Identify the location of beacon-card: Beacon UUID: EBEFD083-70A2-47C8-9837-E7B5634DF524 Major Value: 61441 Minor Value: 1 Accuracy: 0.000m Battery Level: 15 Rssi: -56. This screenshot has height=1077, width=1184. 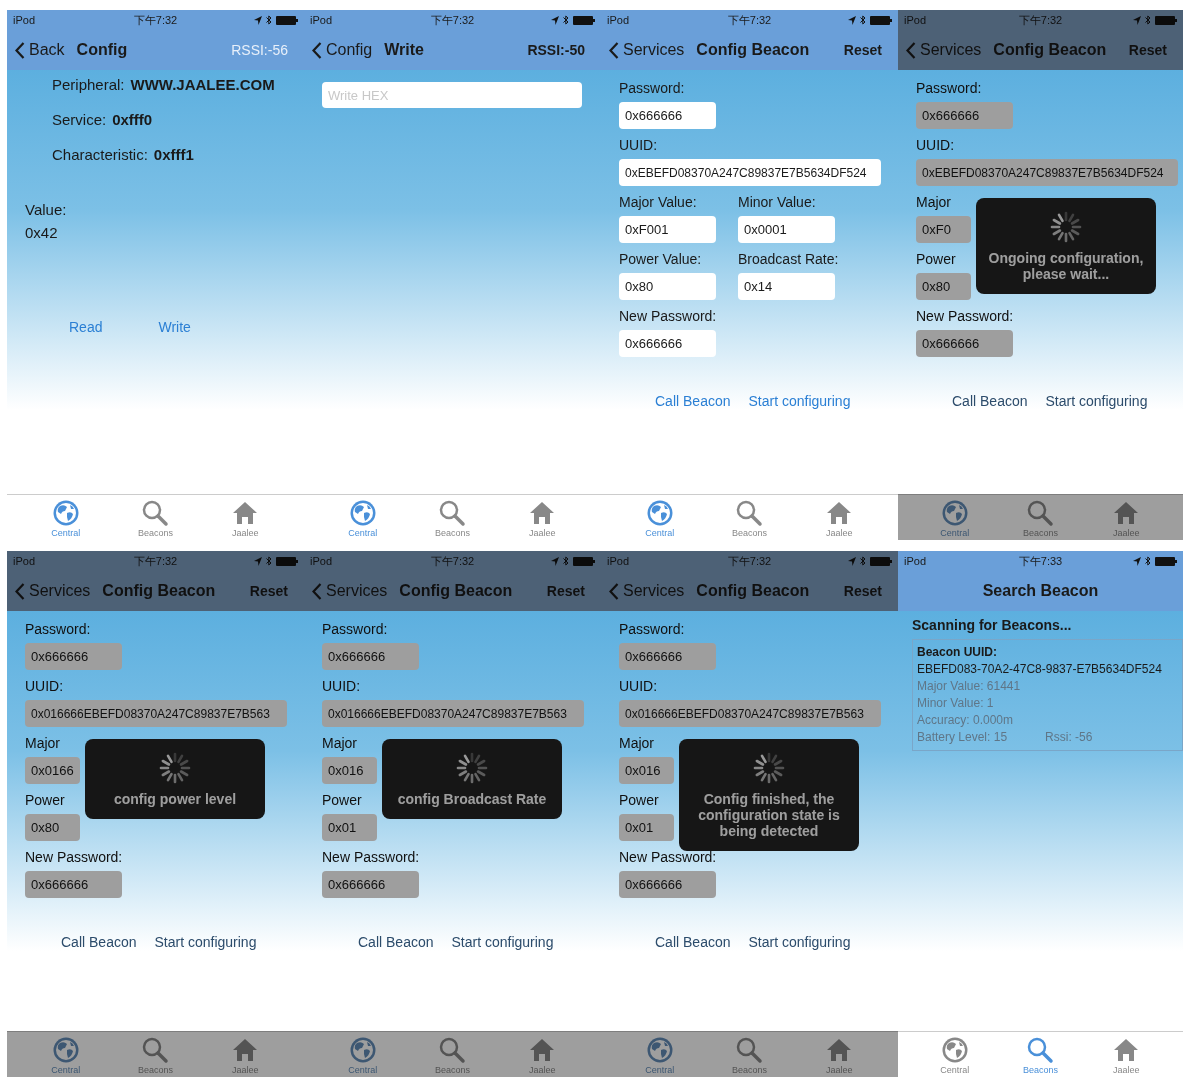
(1047, 695).